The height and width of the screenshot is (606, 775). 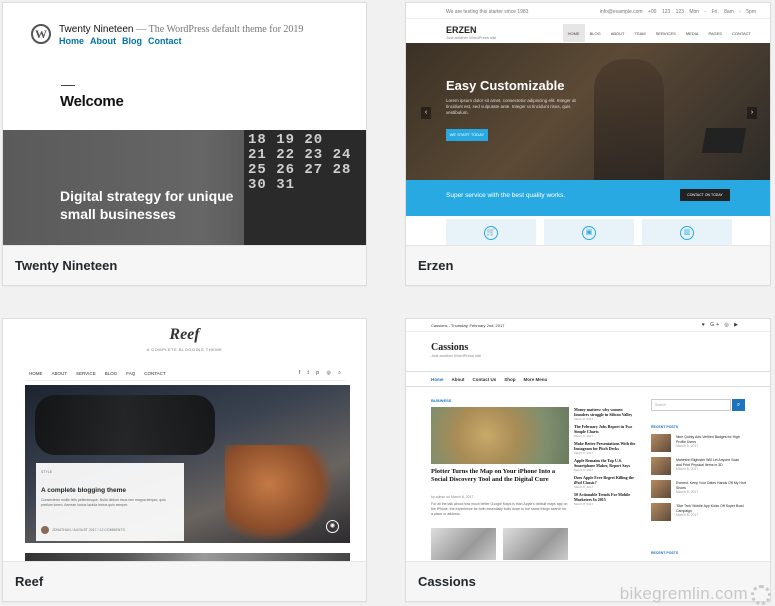 I want to click on post-meta: JONATHAN / AUGUST 2017 / 12 COMMENTS, so click(x=83, y=530).